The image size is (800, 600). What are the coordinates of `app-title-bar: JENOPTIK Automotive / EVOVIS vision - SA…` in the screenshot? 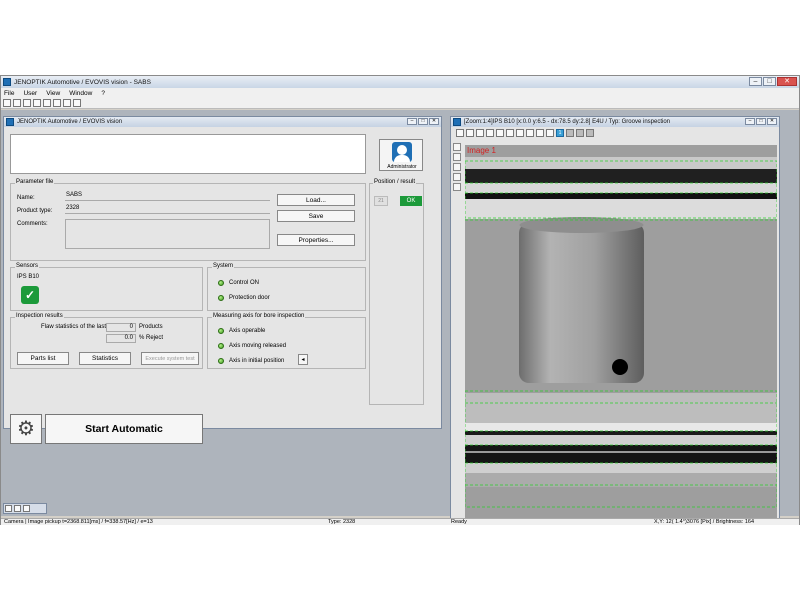 It's located at (400, 82).